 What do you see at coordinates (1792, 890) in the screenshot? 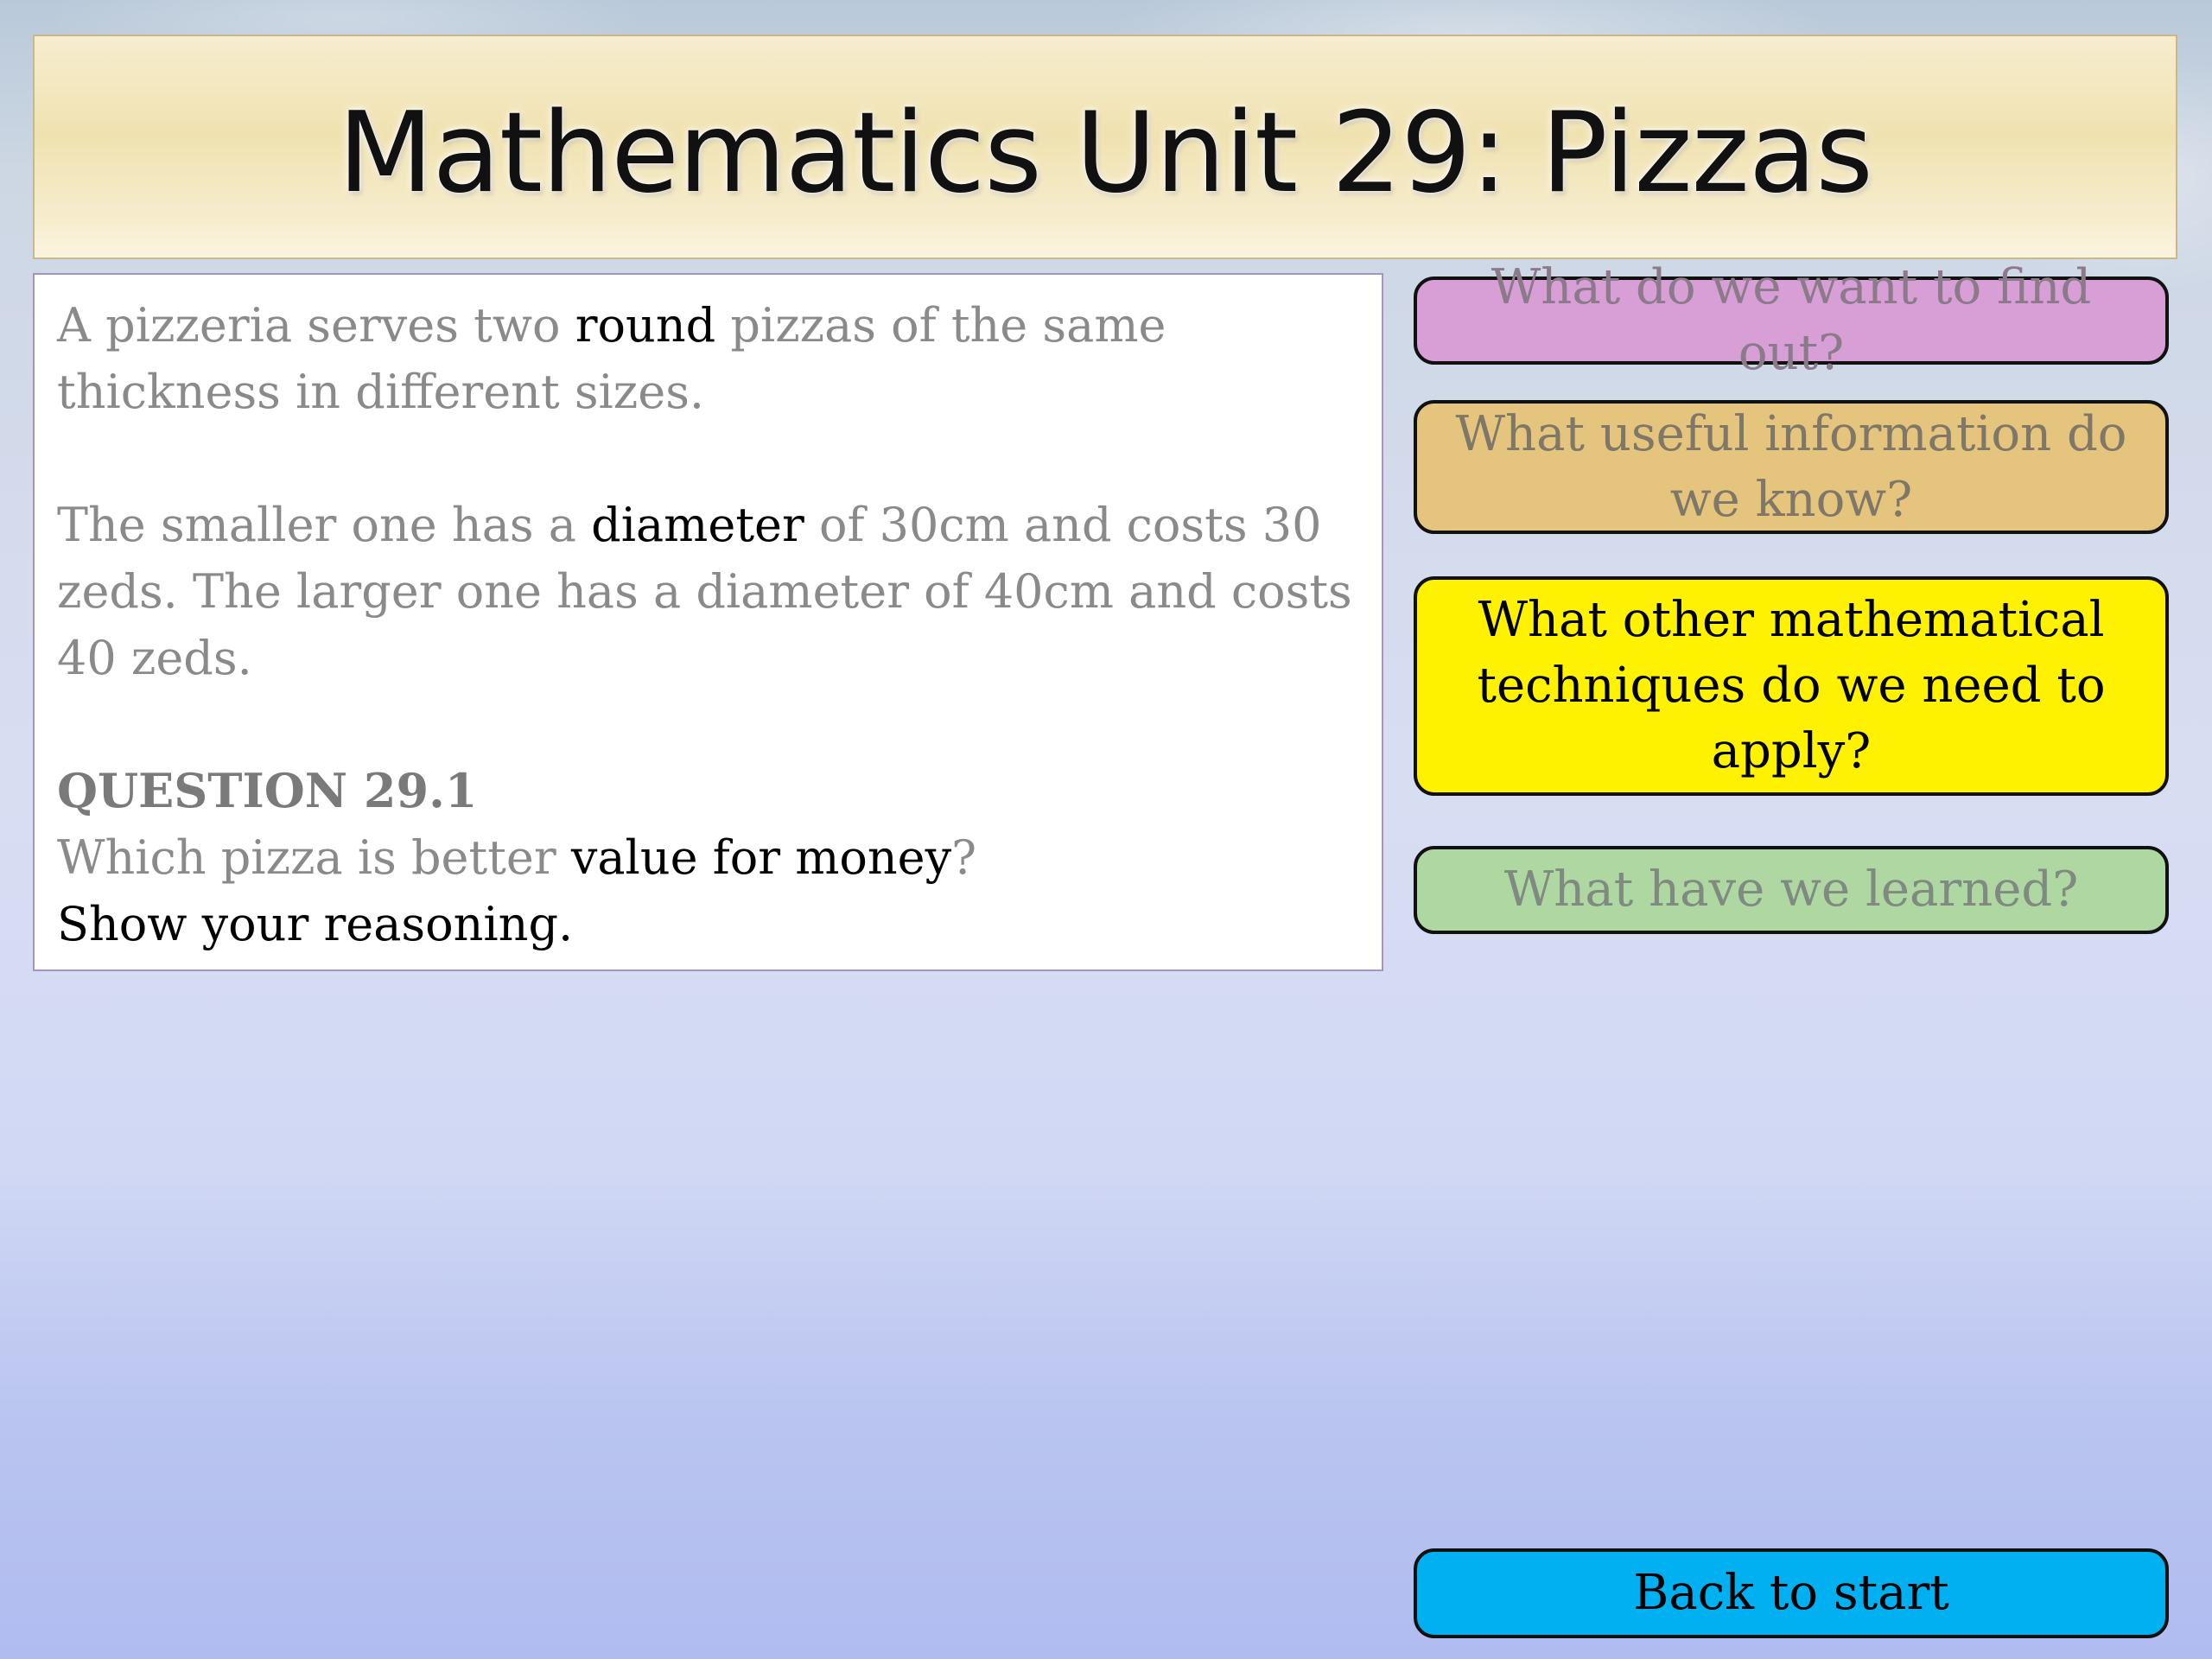
I see `learned-button: What have we learned?` at bounding box center [1792, 890].